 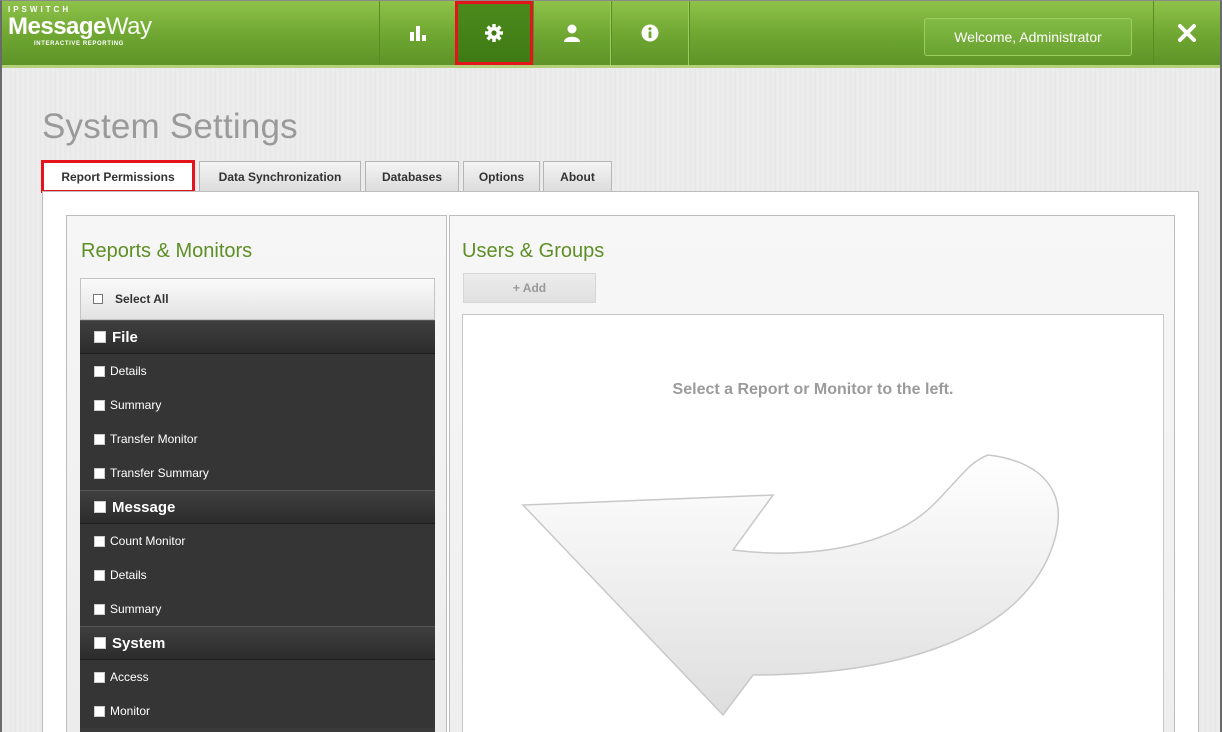 I want to click on nav-info-button, so click(x=650, y=33).